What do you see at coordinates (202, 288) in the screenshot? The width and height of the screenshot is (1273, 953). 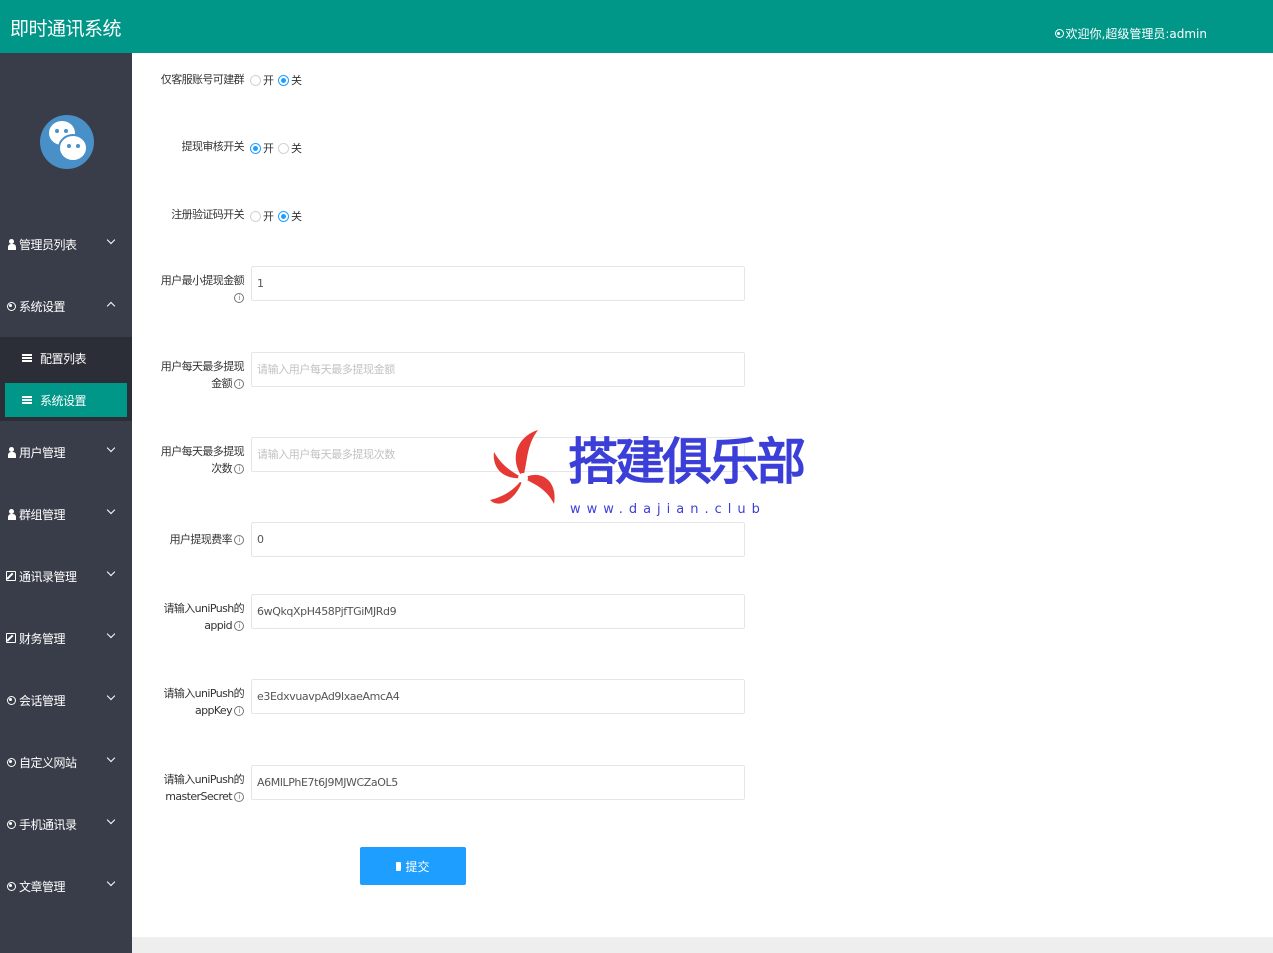 I see `form-label: 用户最小提现金额 i` at bounding box center [202, 288].